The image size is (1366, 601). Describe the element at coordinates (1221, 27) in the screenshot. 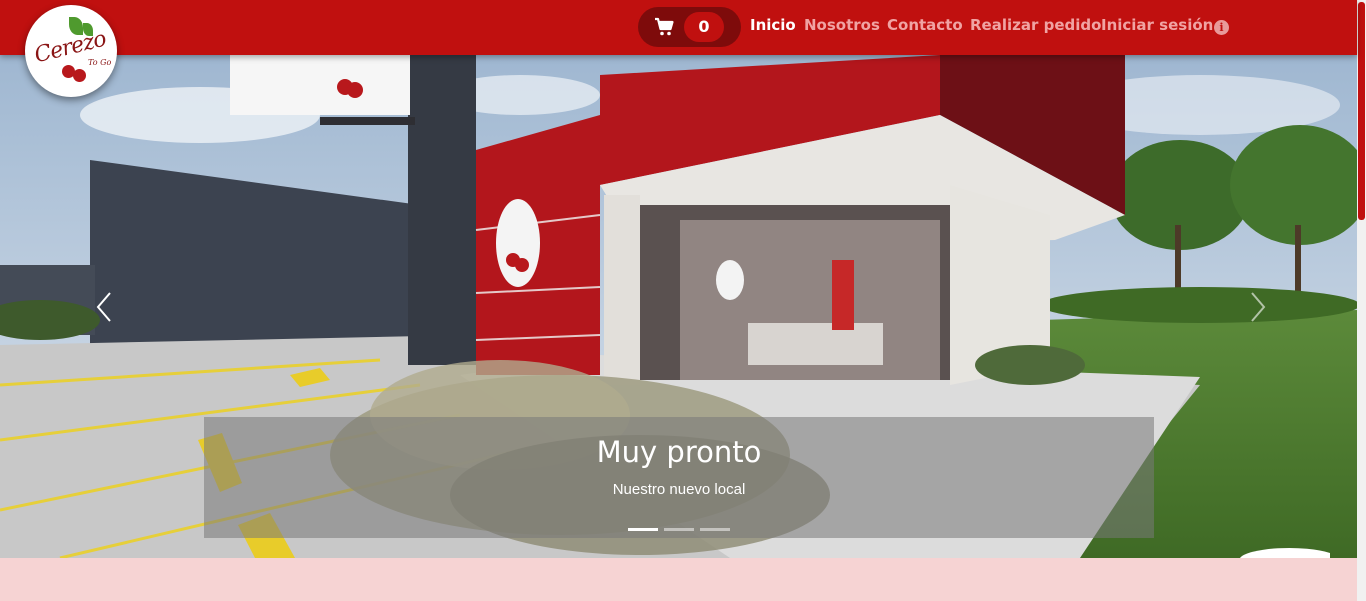

I see `info-icon: i` at that location.